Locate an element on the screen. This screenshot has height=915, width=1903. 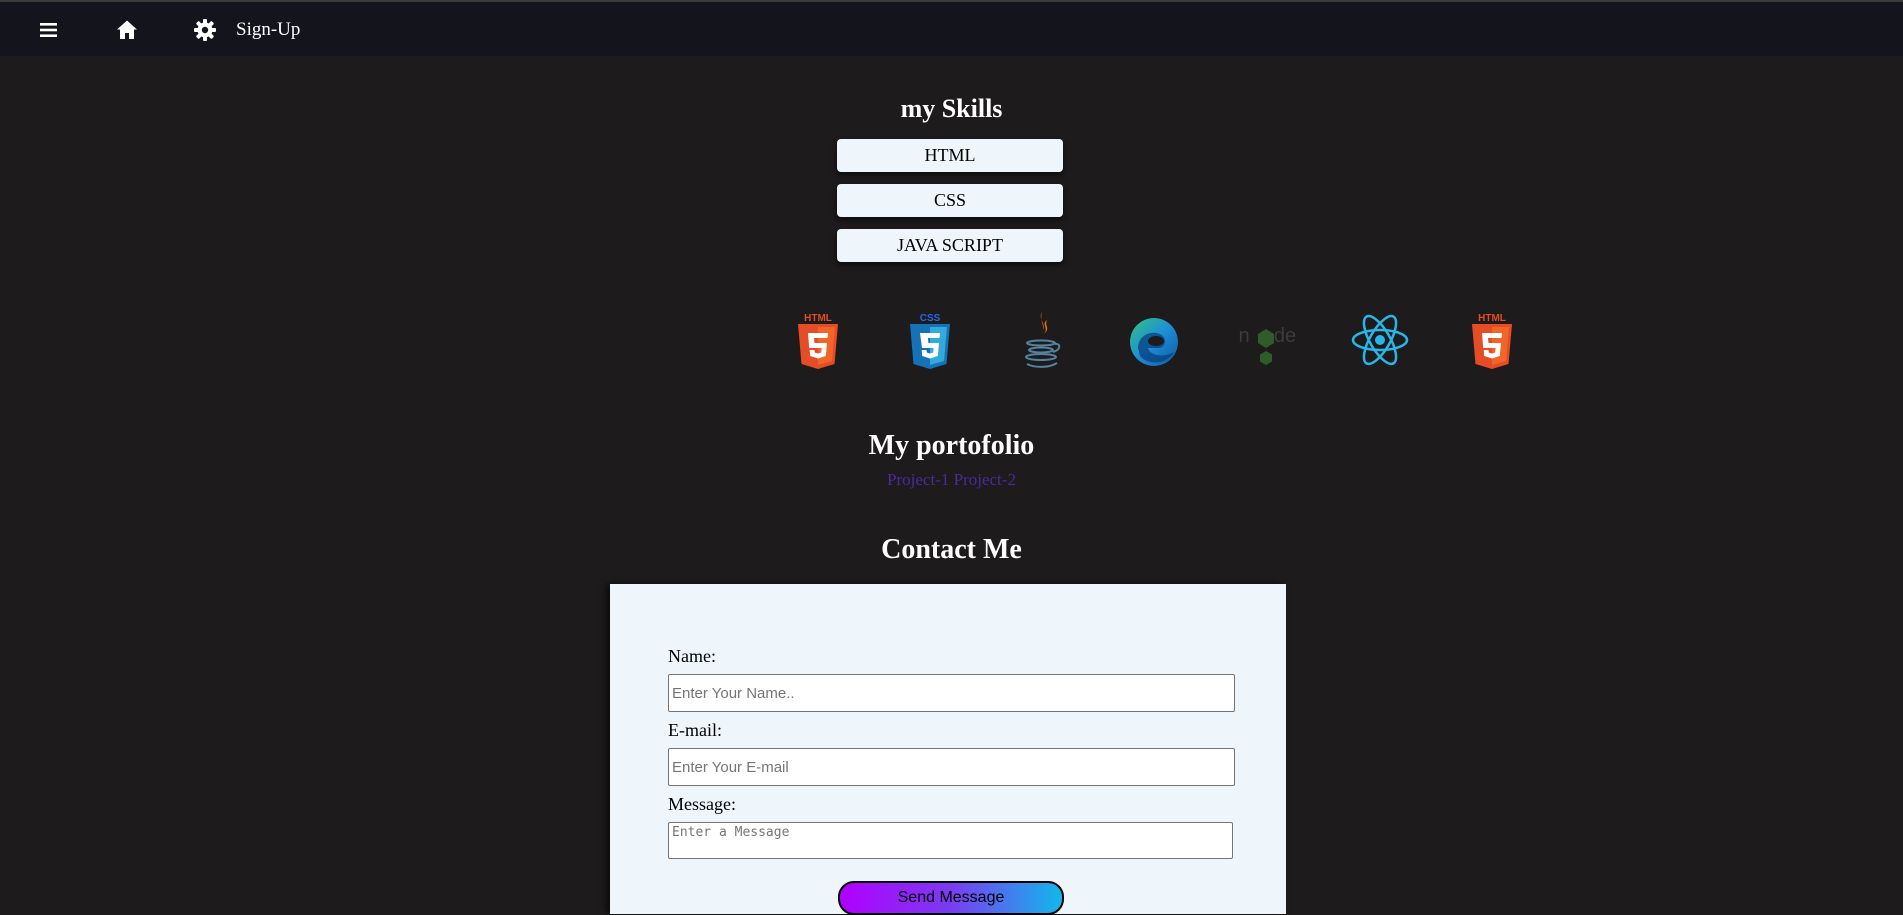
svg-text: n is located at coordinates (1243, 336).